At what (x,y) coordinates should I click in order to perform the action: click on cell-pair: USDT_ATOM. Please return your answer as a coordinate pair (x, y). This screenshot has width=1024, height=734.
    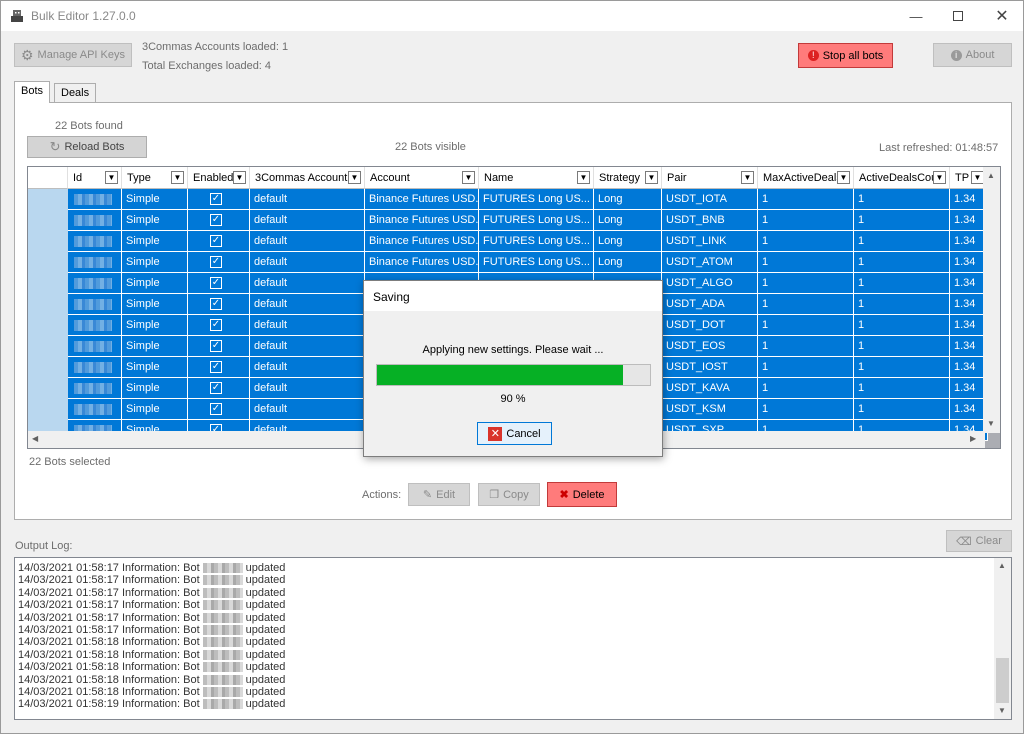
    Looking at the image, I should click on (710, 262).